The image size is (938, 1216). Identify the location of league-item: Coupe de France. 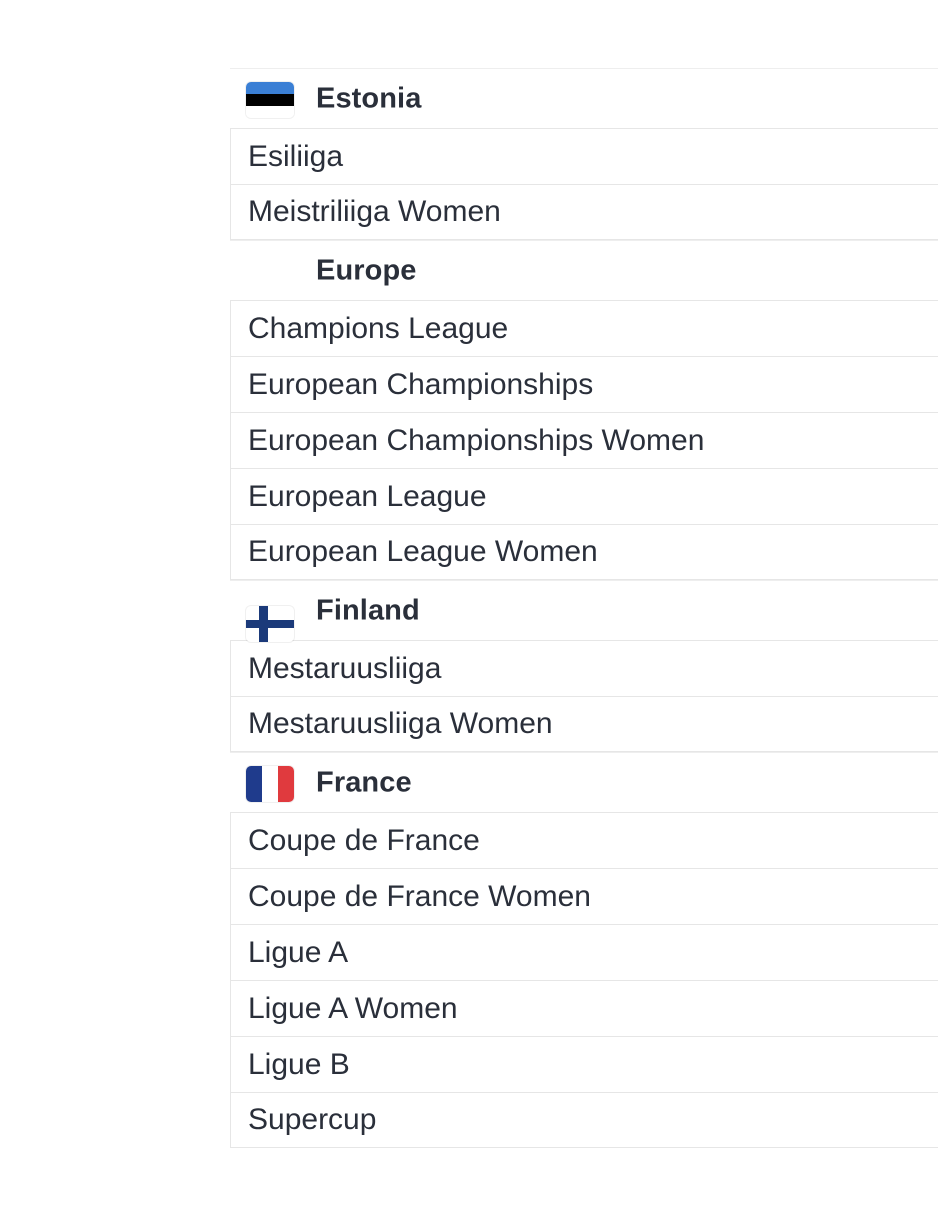
(584, 840).